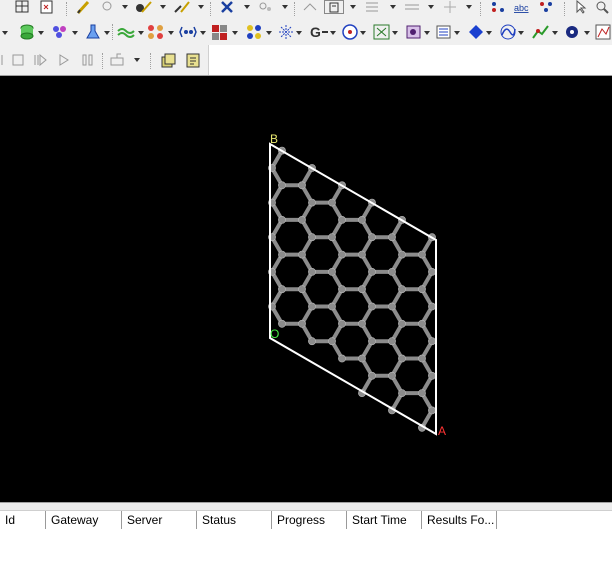  Describe the element at coordinates (350, 32) in the screenshot. I see `compass-icon` at that location.